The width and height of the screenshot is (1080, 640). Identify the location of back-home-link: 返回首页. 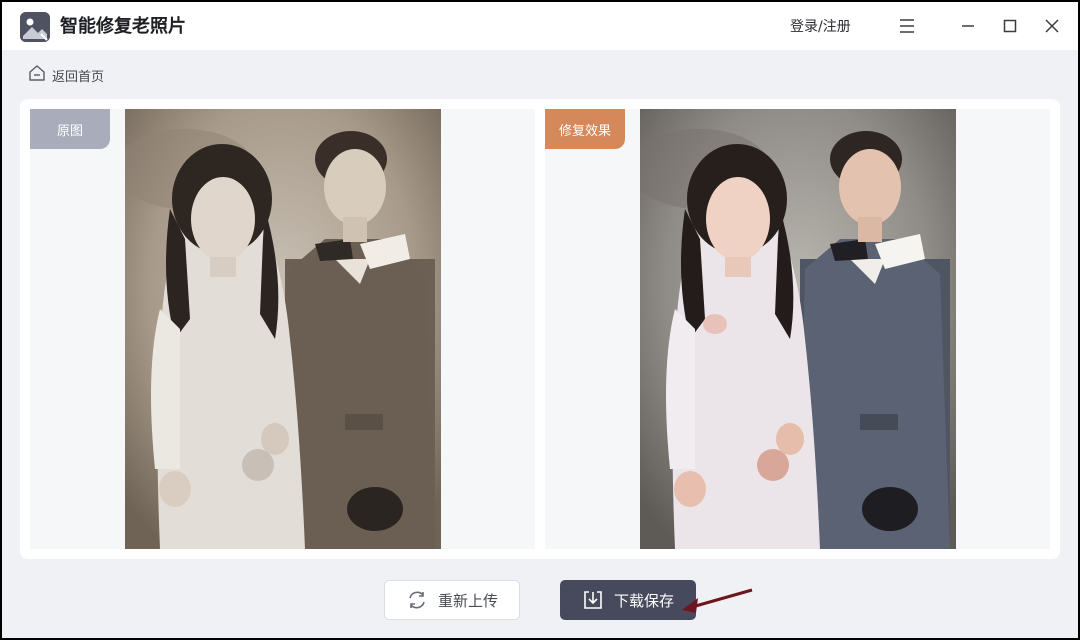
(66, 75).